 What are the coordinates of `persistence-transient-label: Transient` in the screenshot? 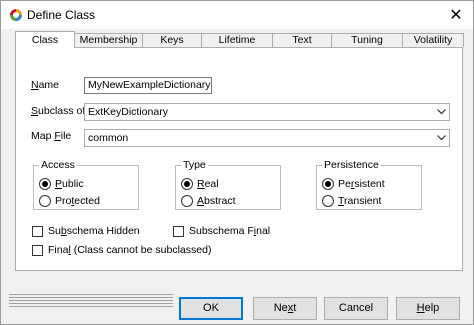 It's located at (360, 201).